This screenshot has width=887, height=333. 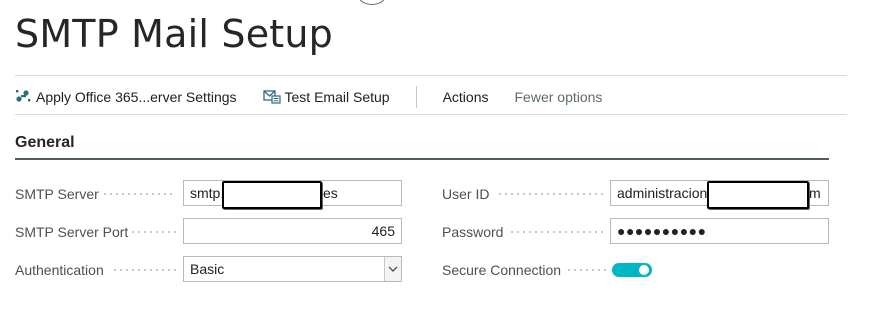 I want to click on title-divider, so click(x=431, y=75).